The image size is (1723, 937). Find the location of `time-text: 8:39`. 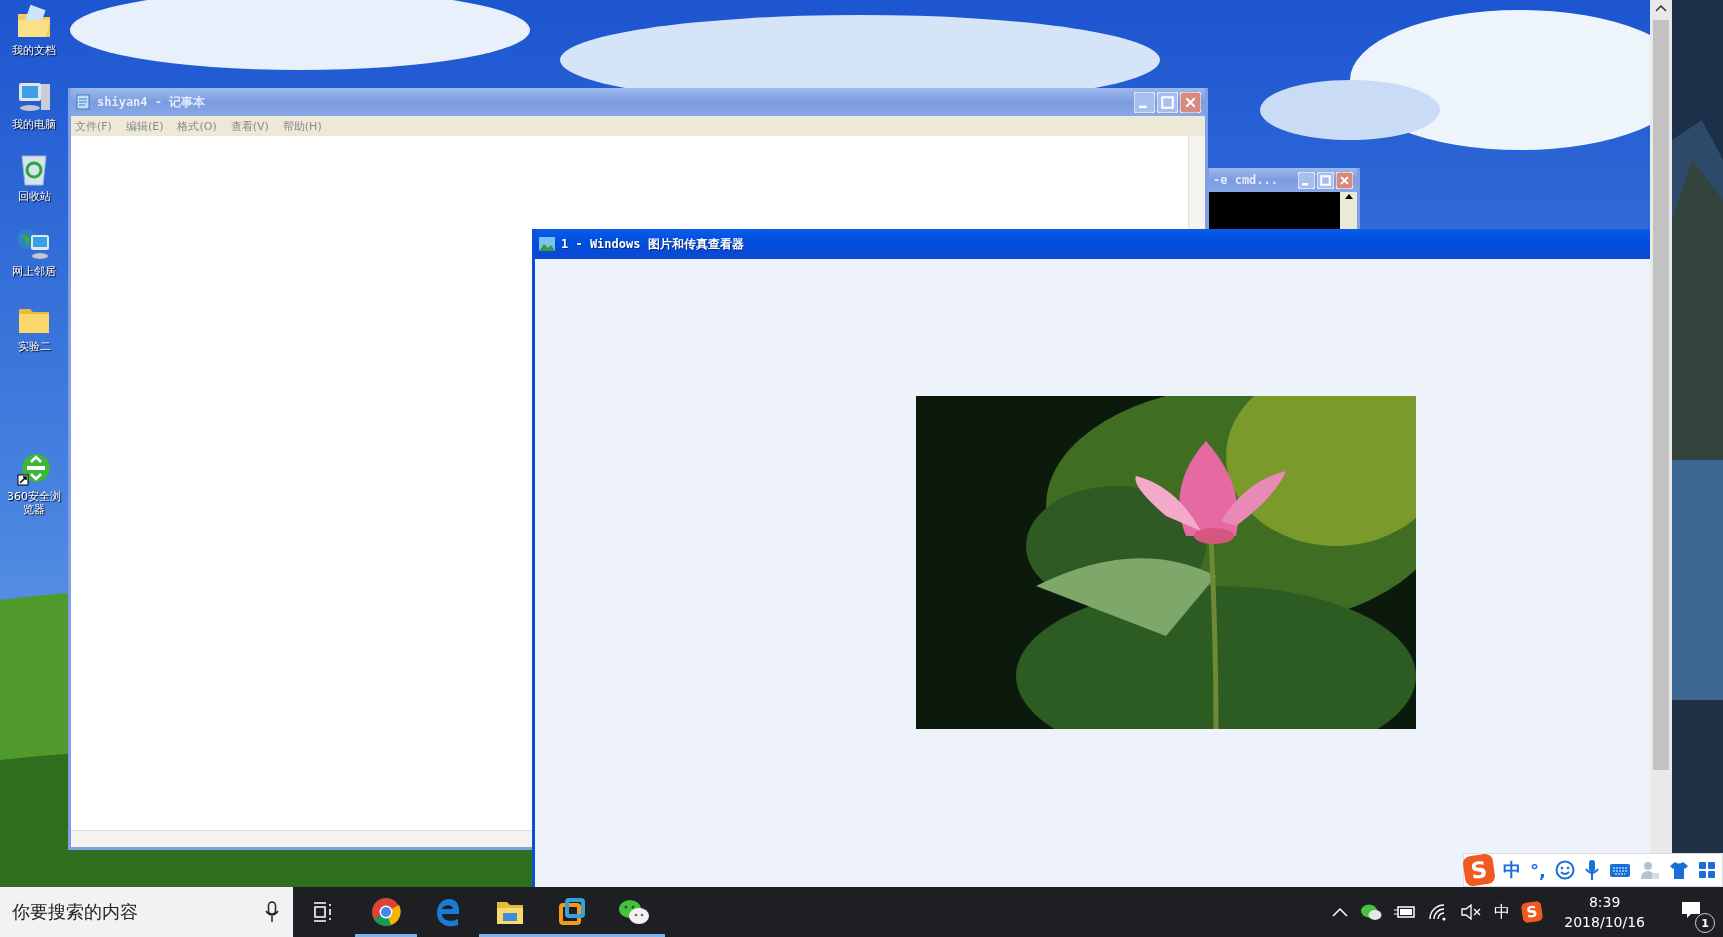

time-text: 8:39 is located at coordinates (1604, 902).